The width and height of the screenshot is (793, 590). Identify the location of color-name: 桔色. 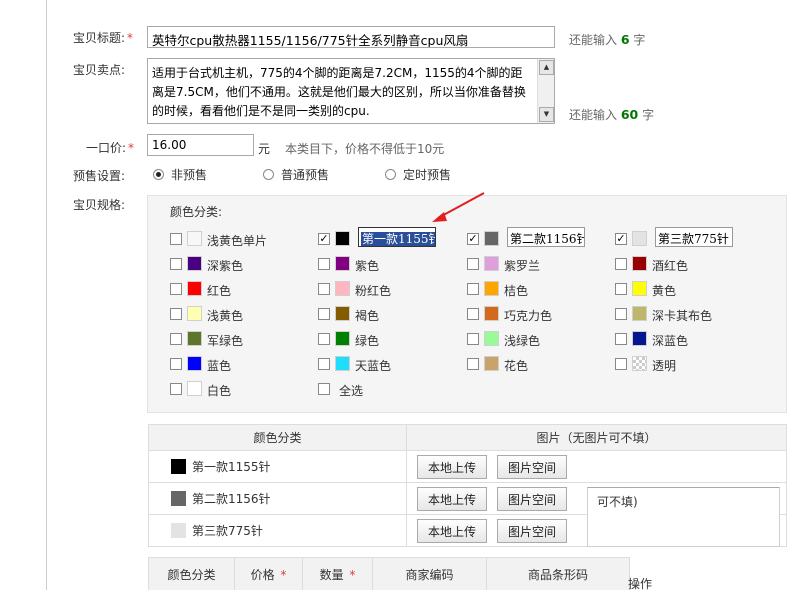
(516, 291).